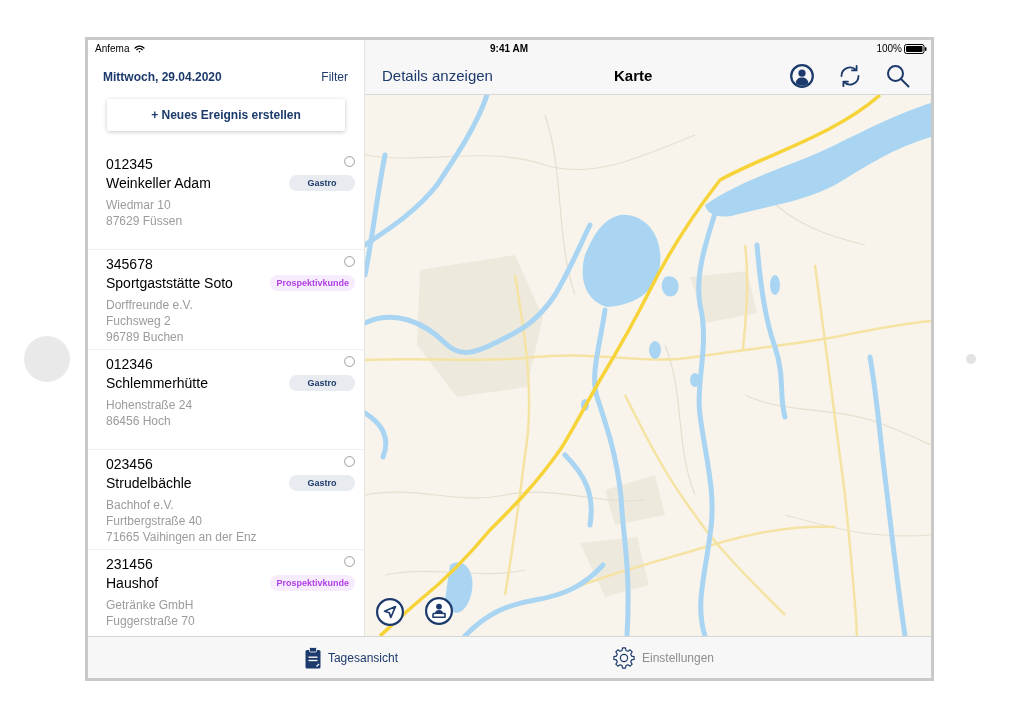 Image resolution: width=1020 pixels, height=718 pixels. I want to click on address-line: 96789 Buchen, so click(145, 337).